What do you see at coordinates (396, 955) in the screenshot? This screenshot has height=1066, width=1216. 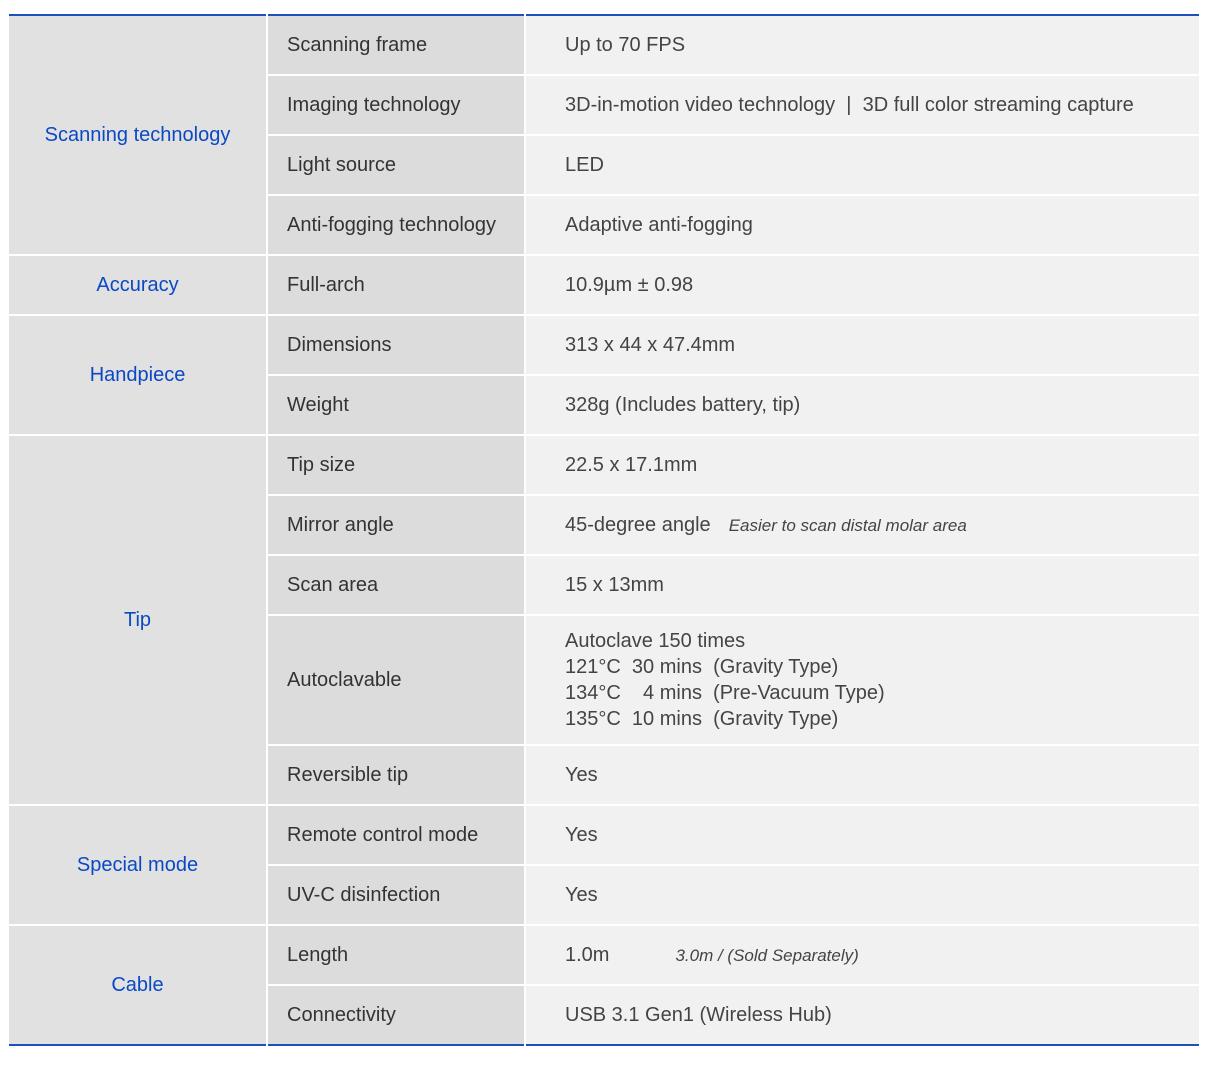 I see `label-length: Length` at bounding box center [396, 955].